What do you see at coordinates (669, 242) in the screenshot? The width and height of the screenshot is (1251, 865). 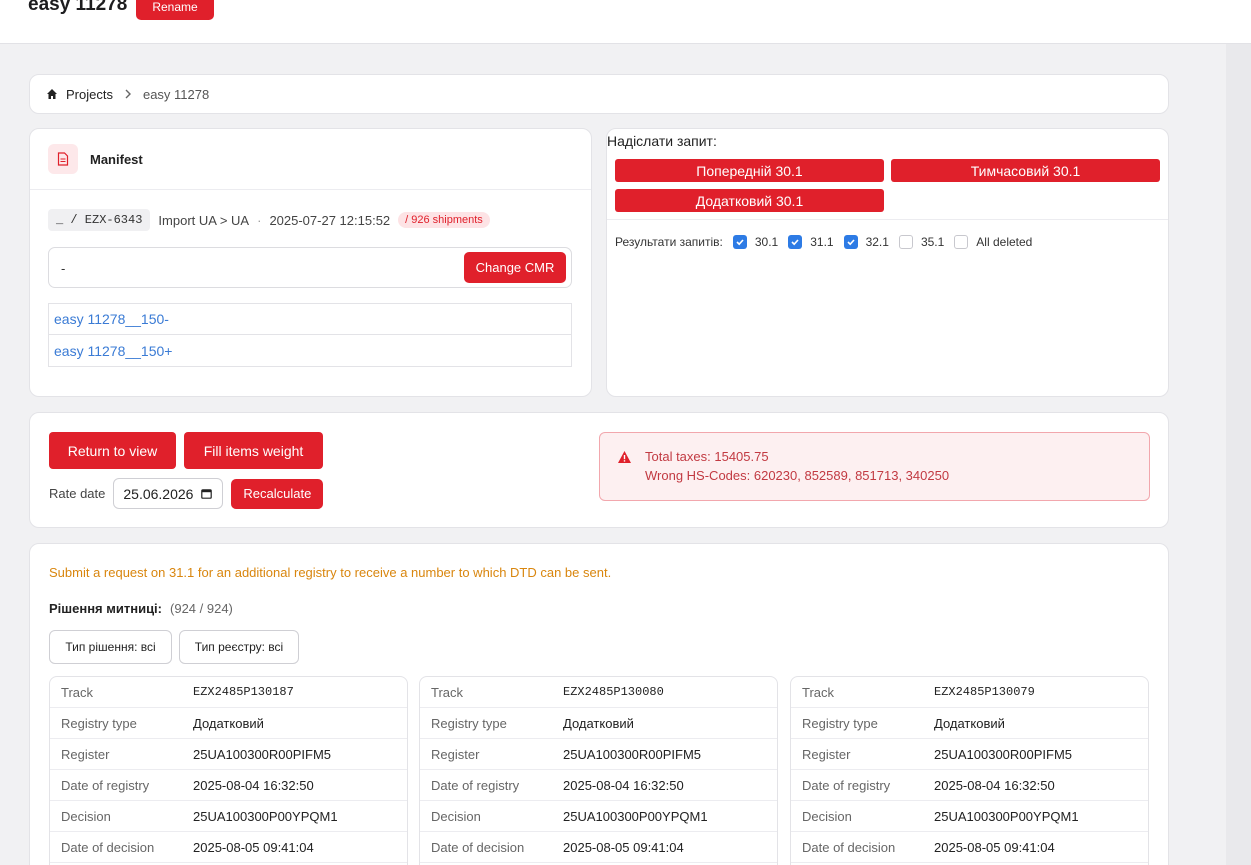 I see `results-label: Результати запитів:` at bounding box center [669, 242].